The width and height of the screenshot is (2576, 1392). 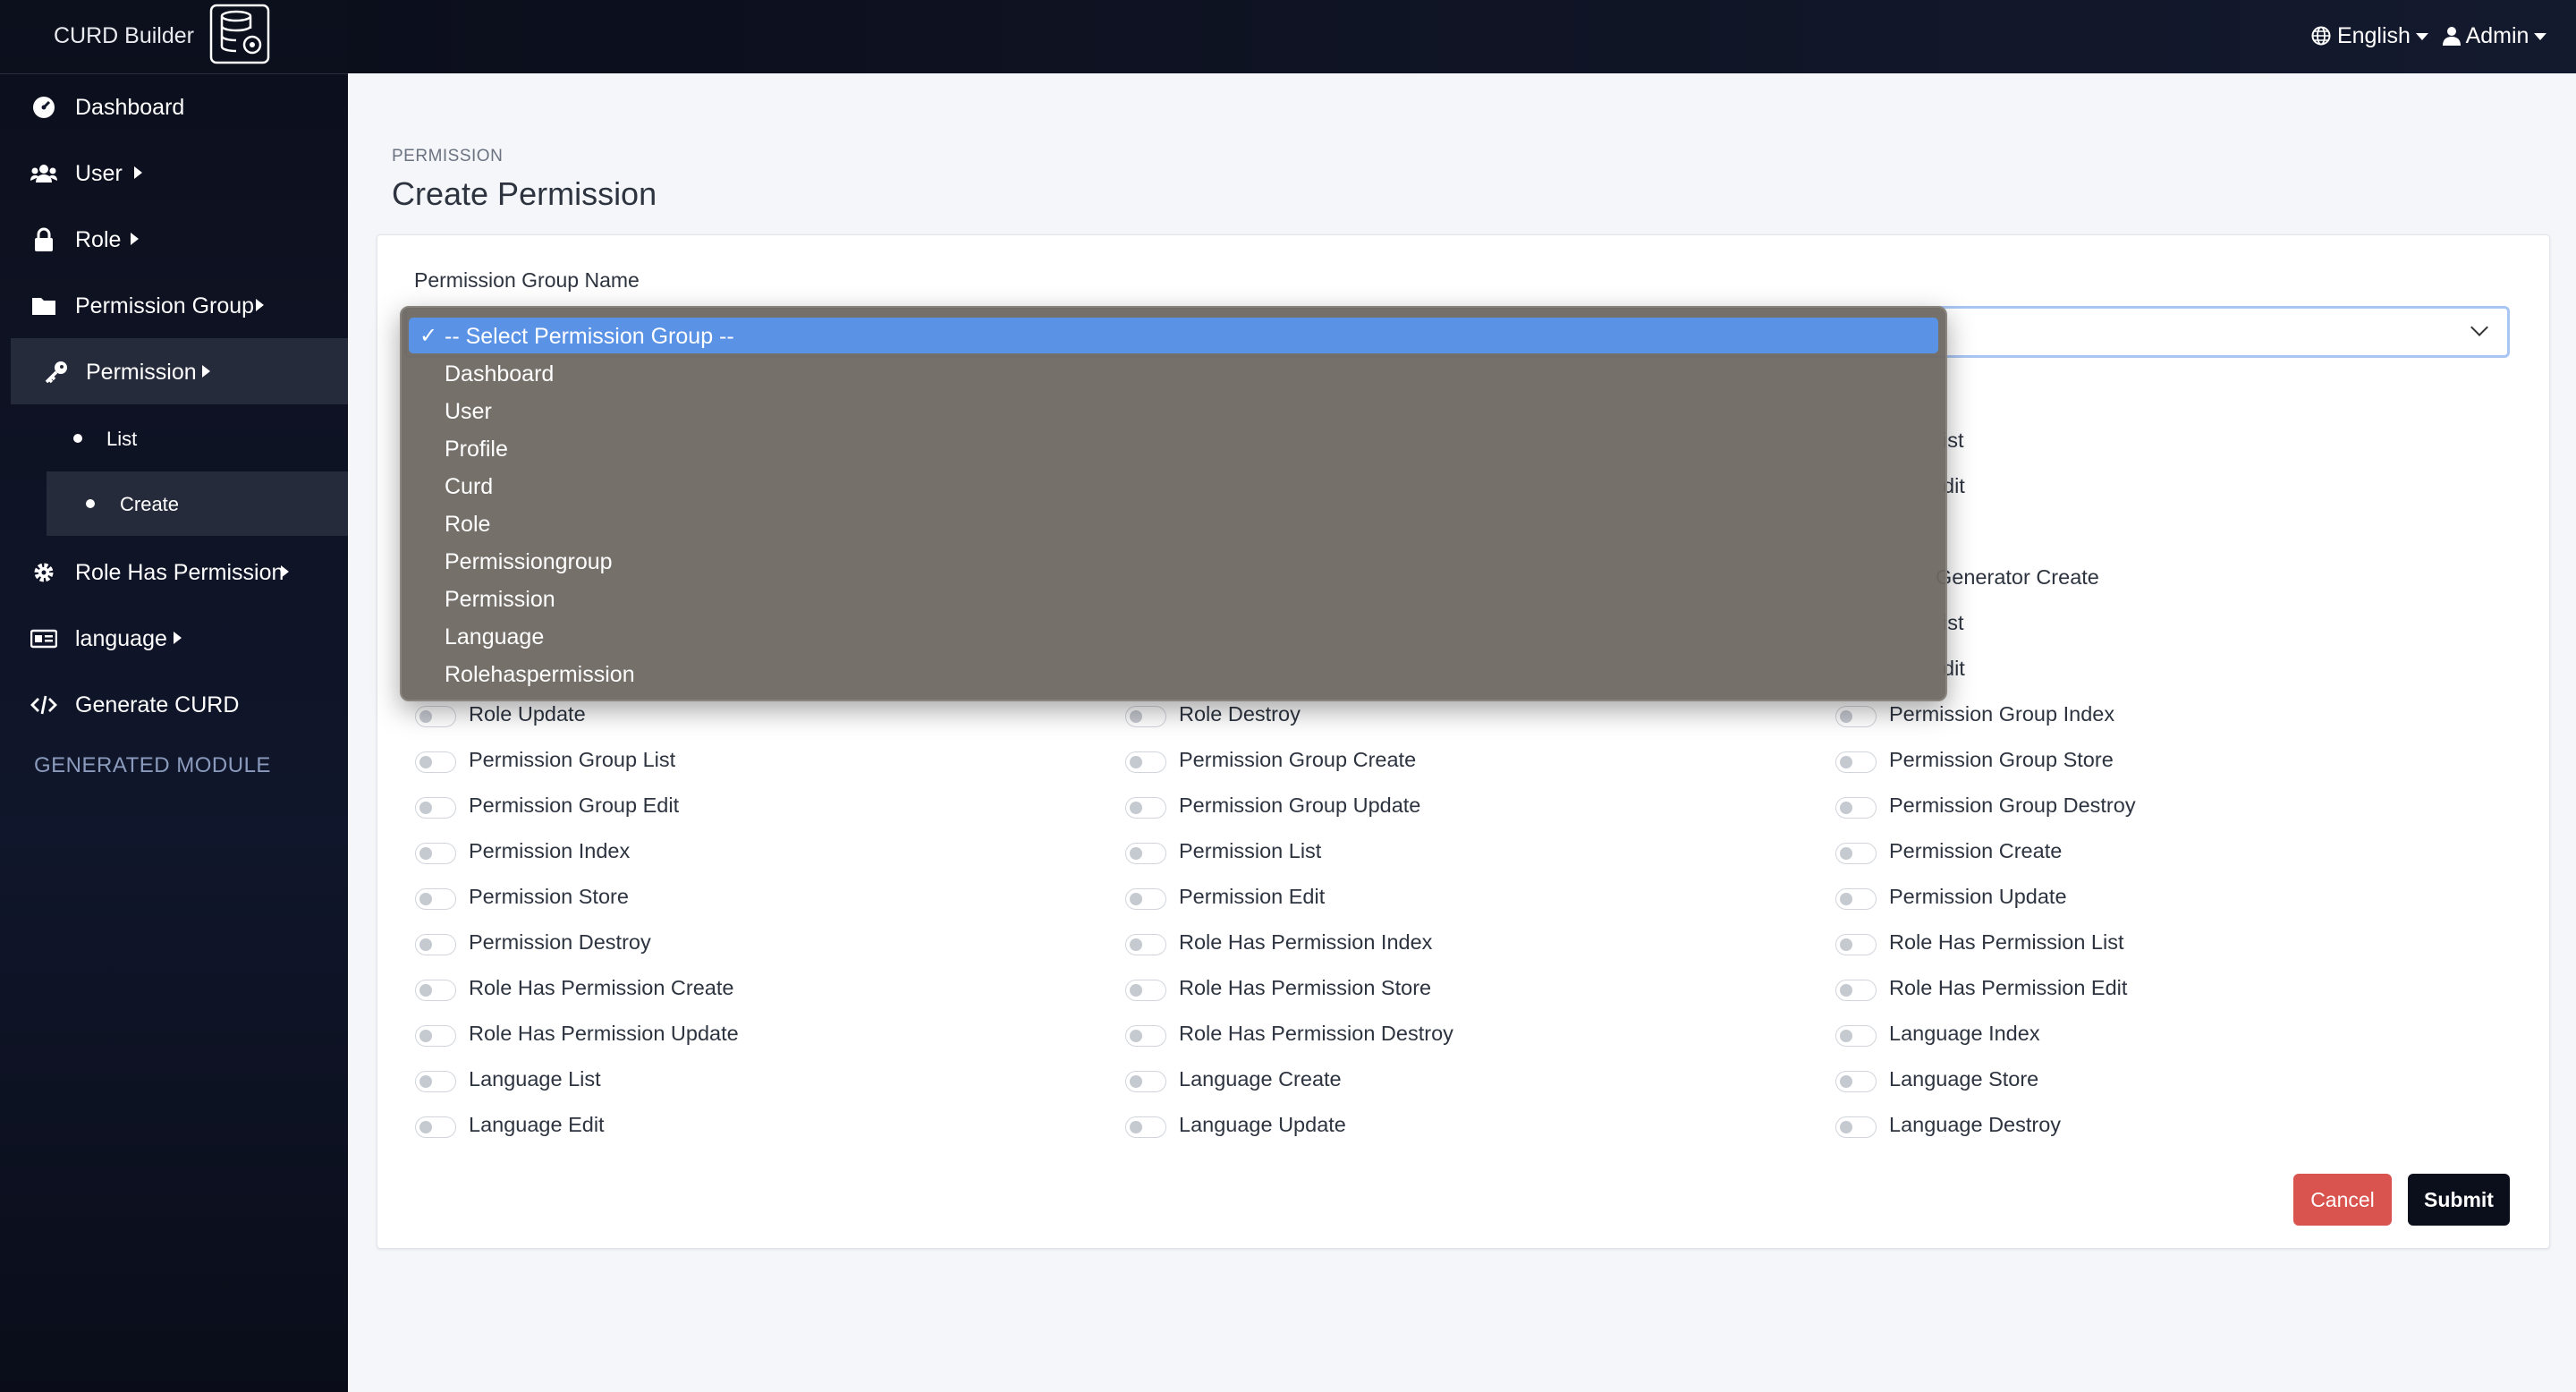 I want to click on permission-label: Permission Index, so click(x=550, y=850).